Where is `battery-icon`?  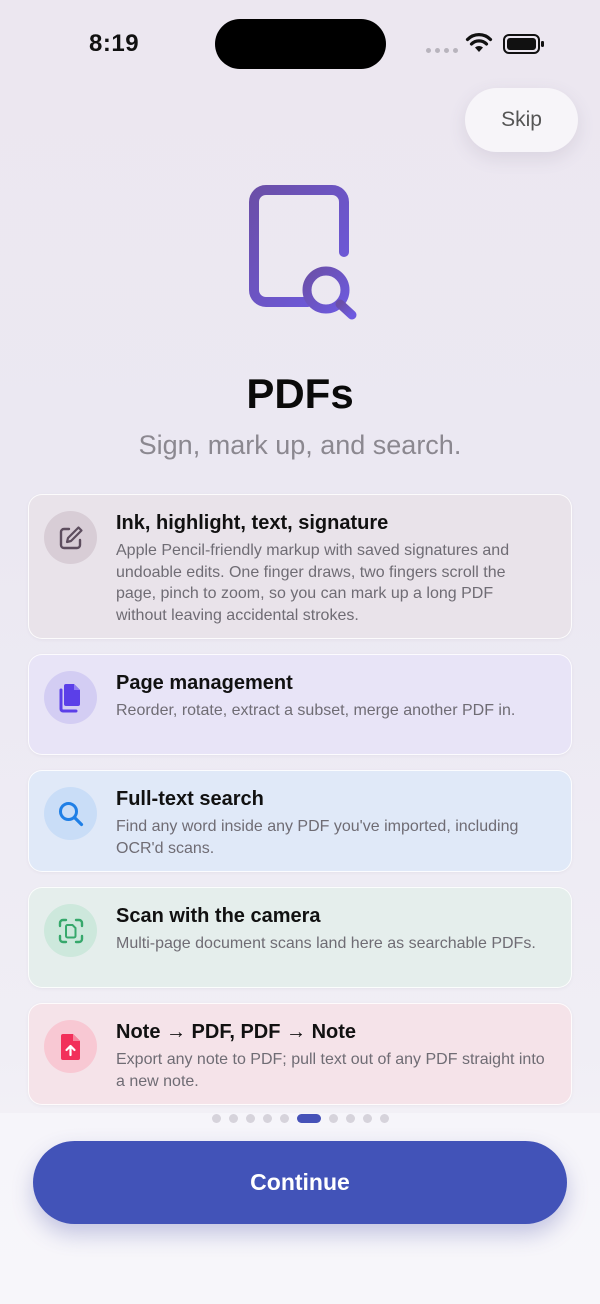
battery-icon is located at coordinates (523, 44).